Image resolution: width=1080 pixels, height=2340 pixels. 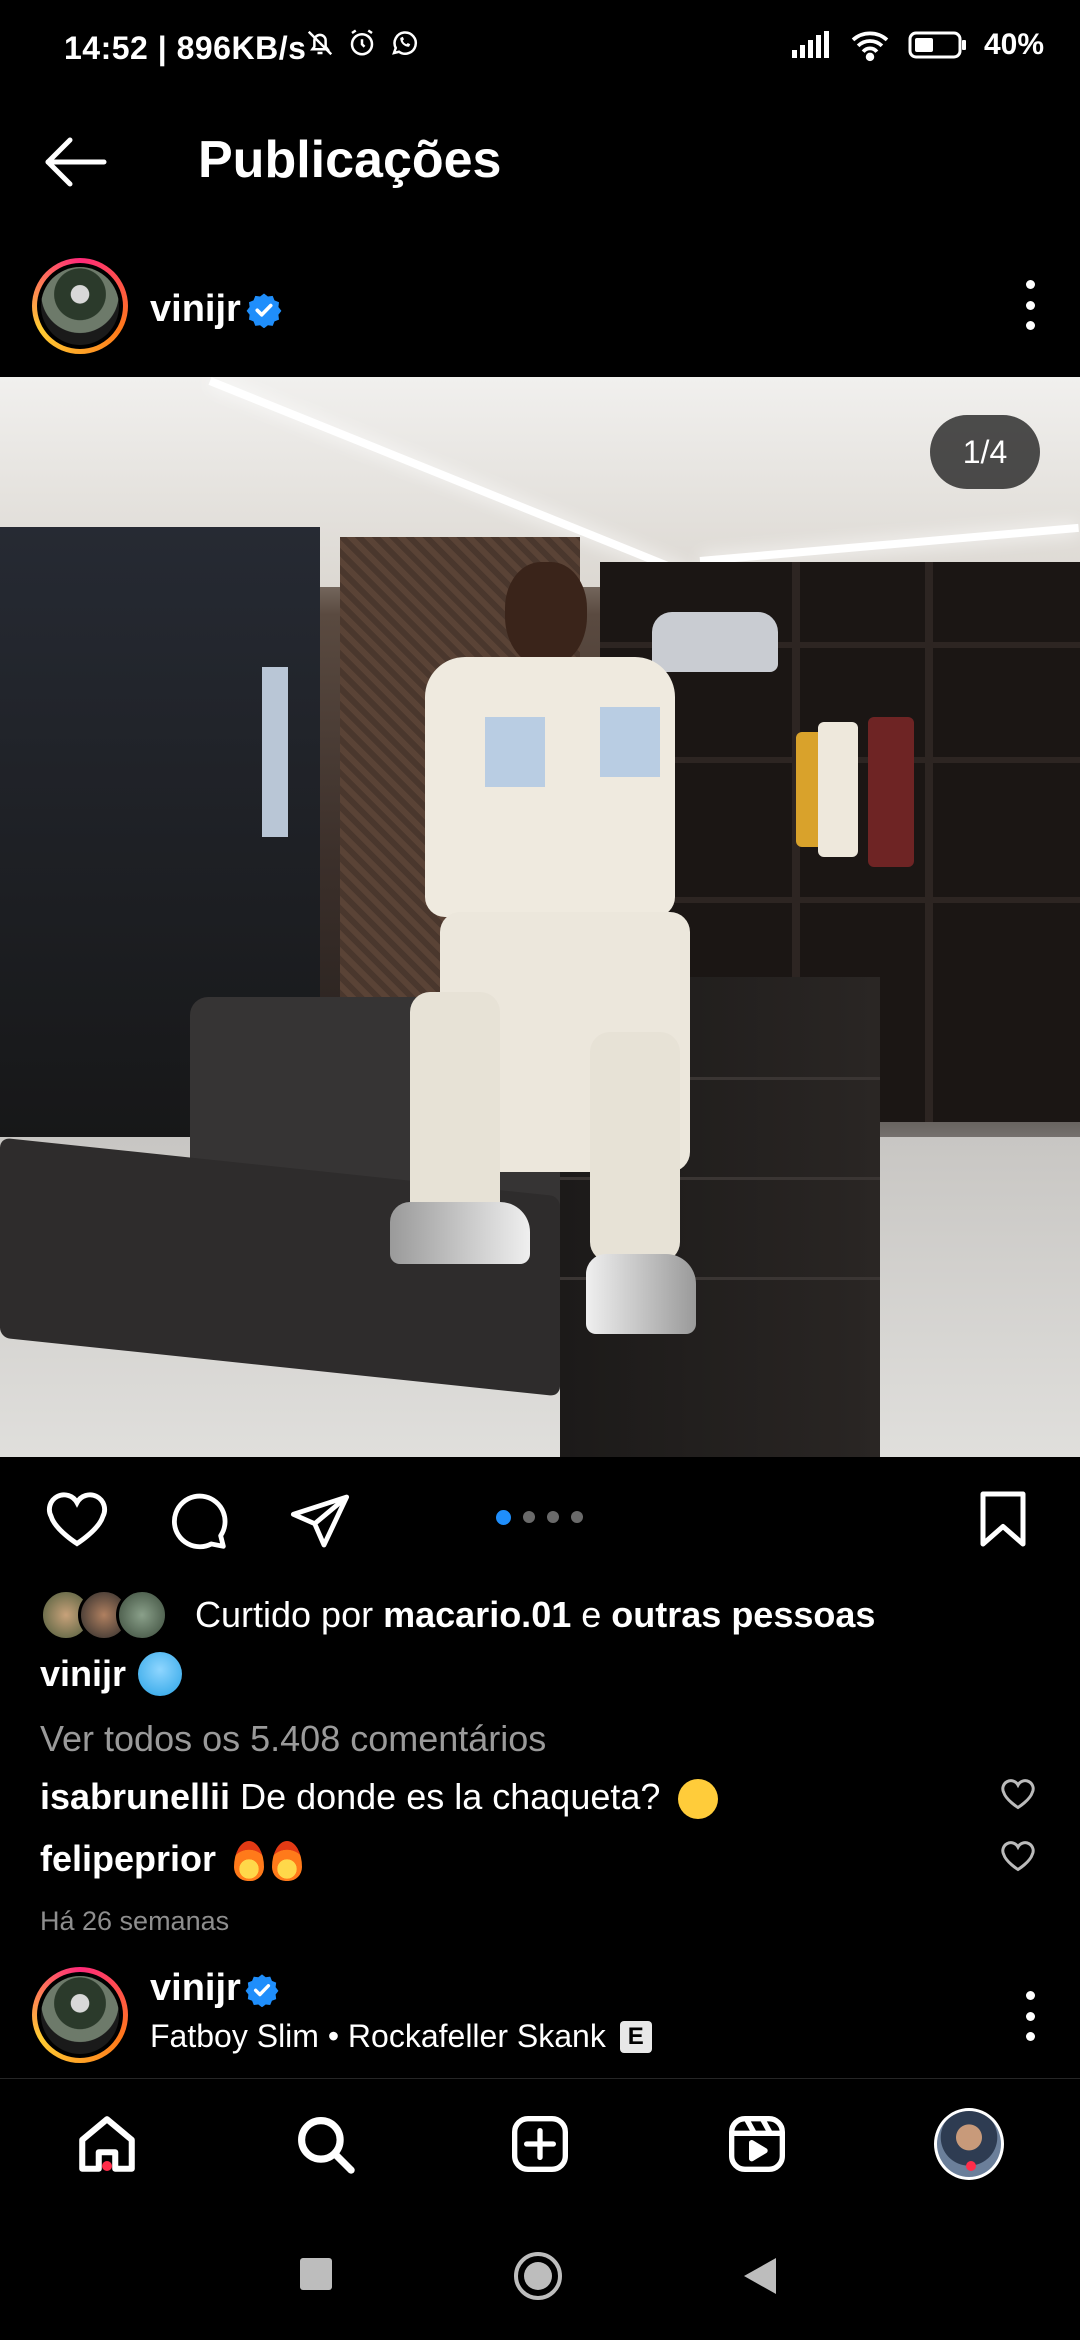 I want to click on bottom-navigation, so click(x=540, y=2148).